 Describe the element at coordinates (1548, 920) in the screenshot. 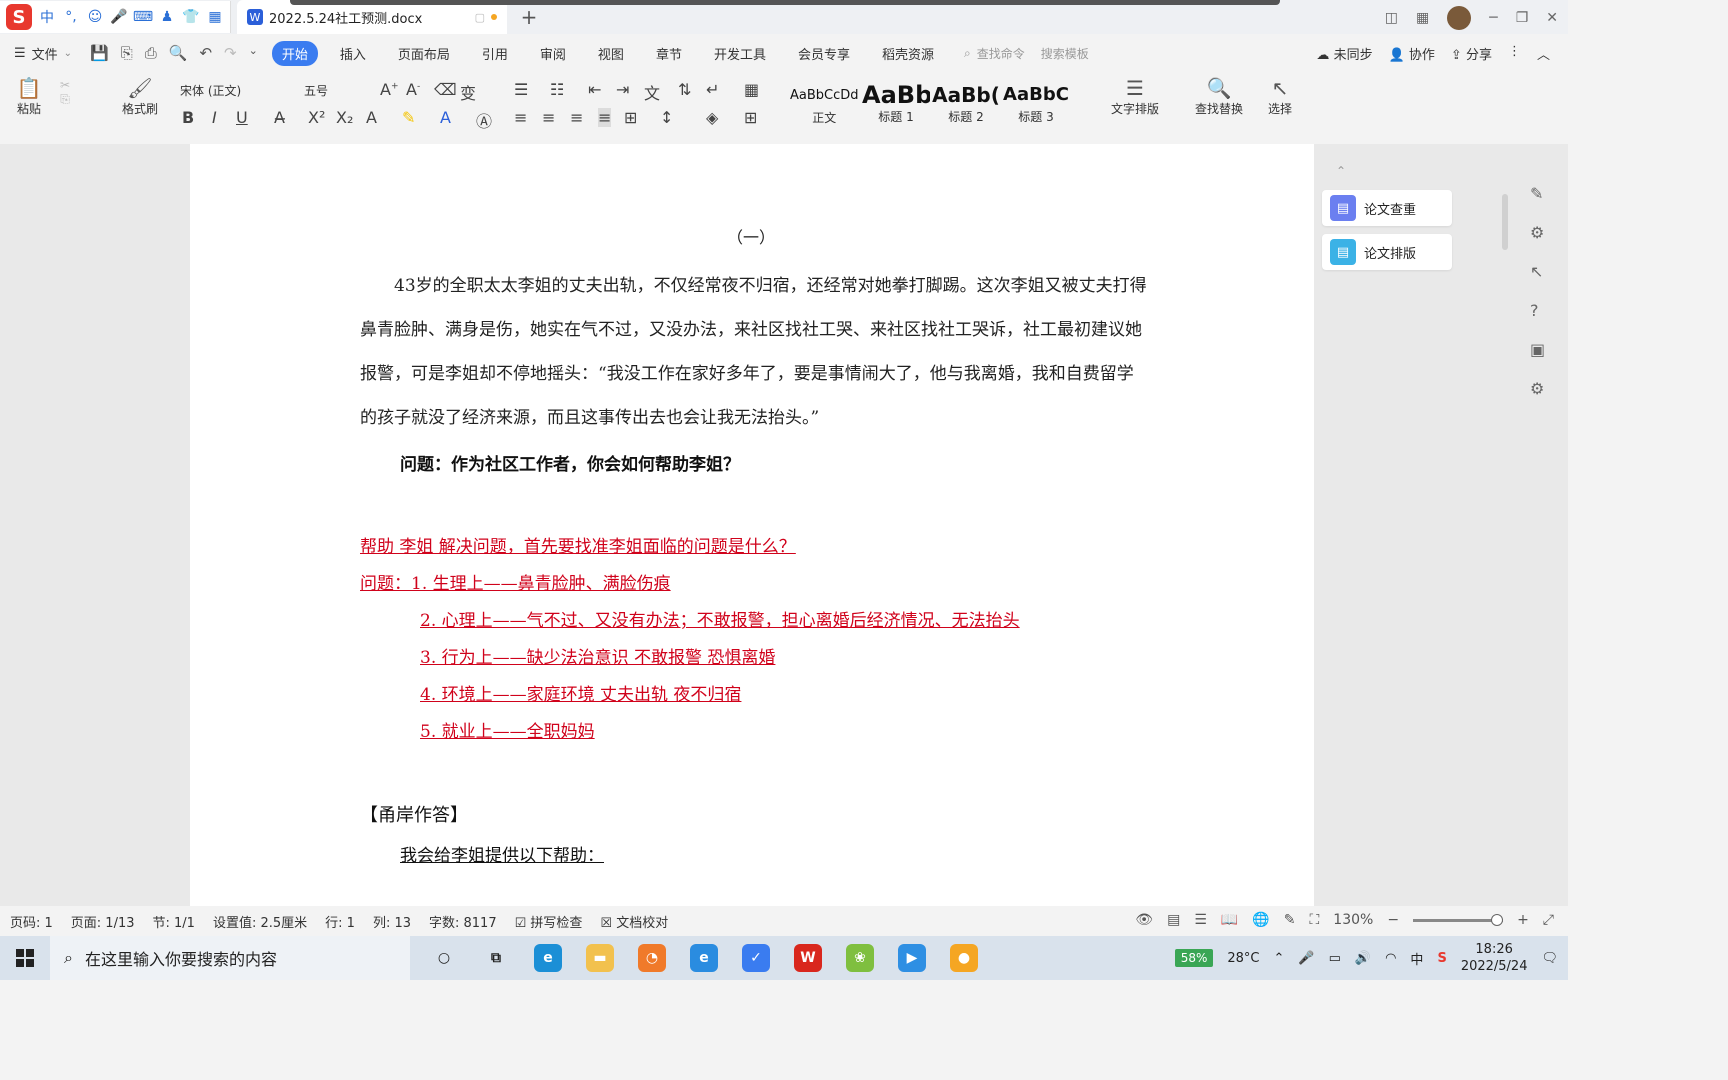

I see `fullscreen-icon: ⤢` at that location.